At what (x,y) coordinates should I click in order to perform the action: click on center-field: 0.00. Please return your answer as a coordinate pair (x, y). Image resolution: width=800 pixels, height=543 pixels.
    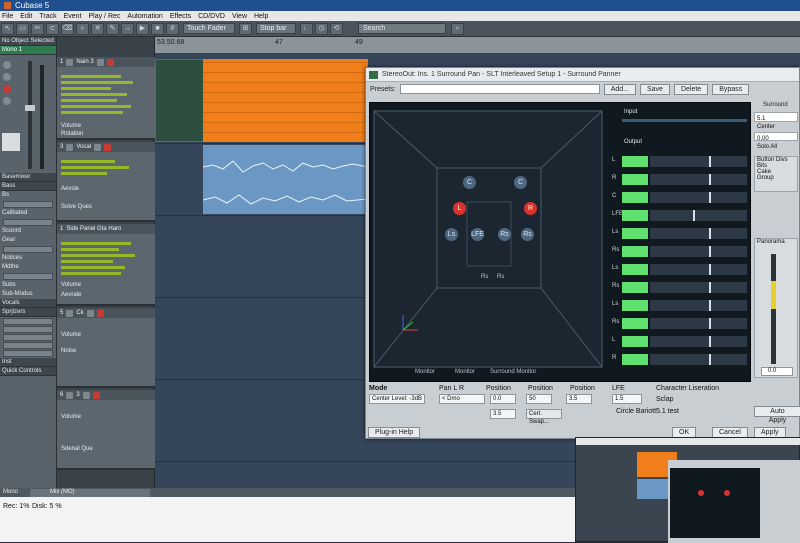
    Looking at the image, I should click on (776, 137).